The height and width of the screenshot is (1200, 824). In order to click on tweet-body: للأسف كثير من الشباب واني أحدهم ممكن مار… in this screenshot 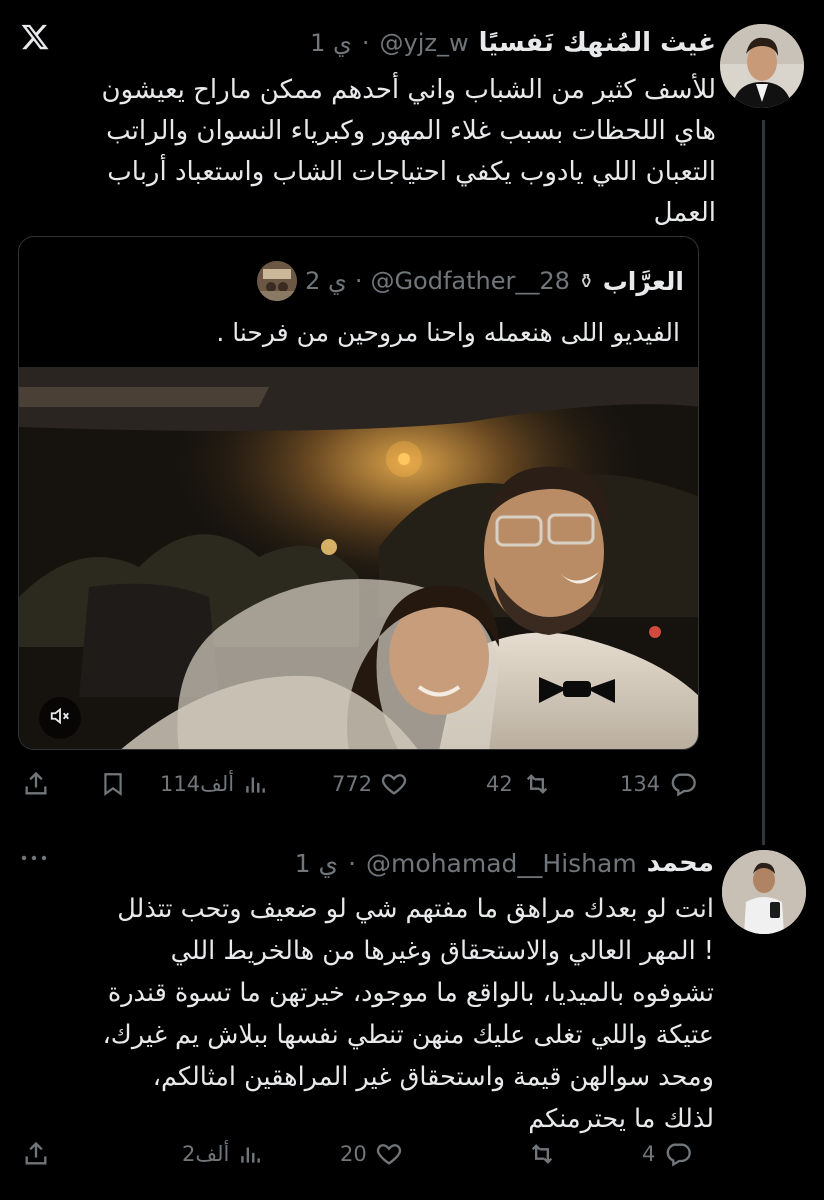, I will do `click(366, 152)`.